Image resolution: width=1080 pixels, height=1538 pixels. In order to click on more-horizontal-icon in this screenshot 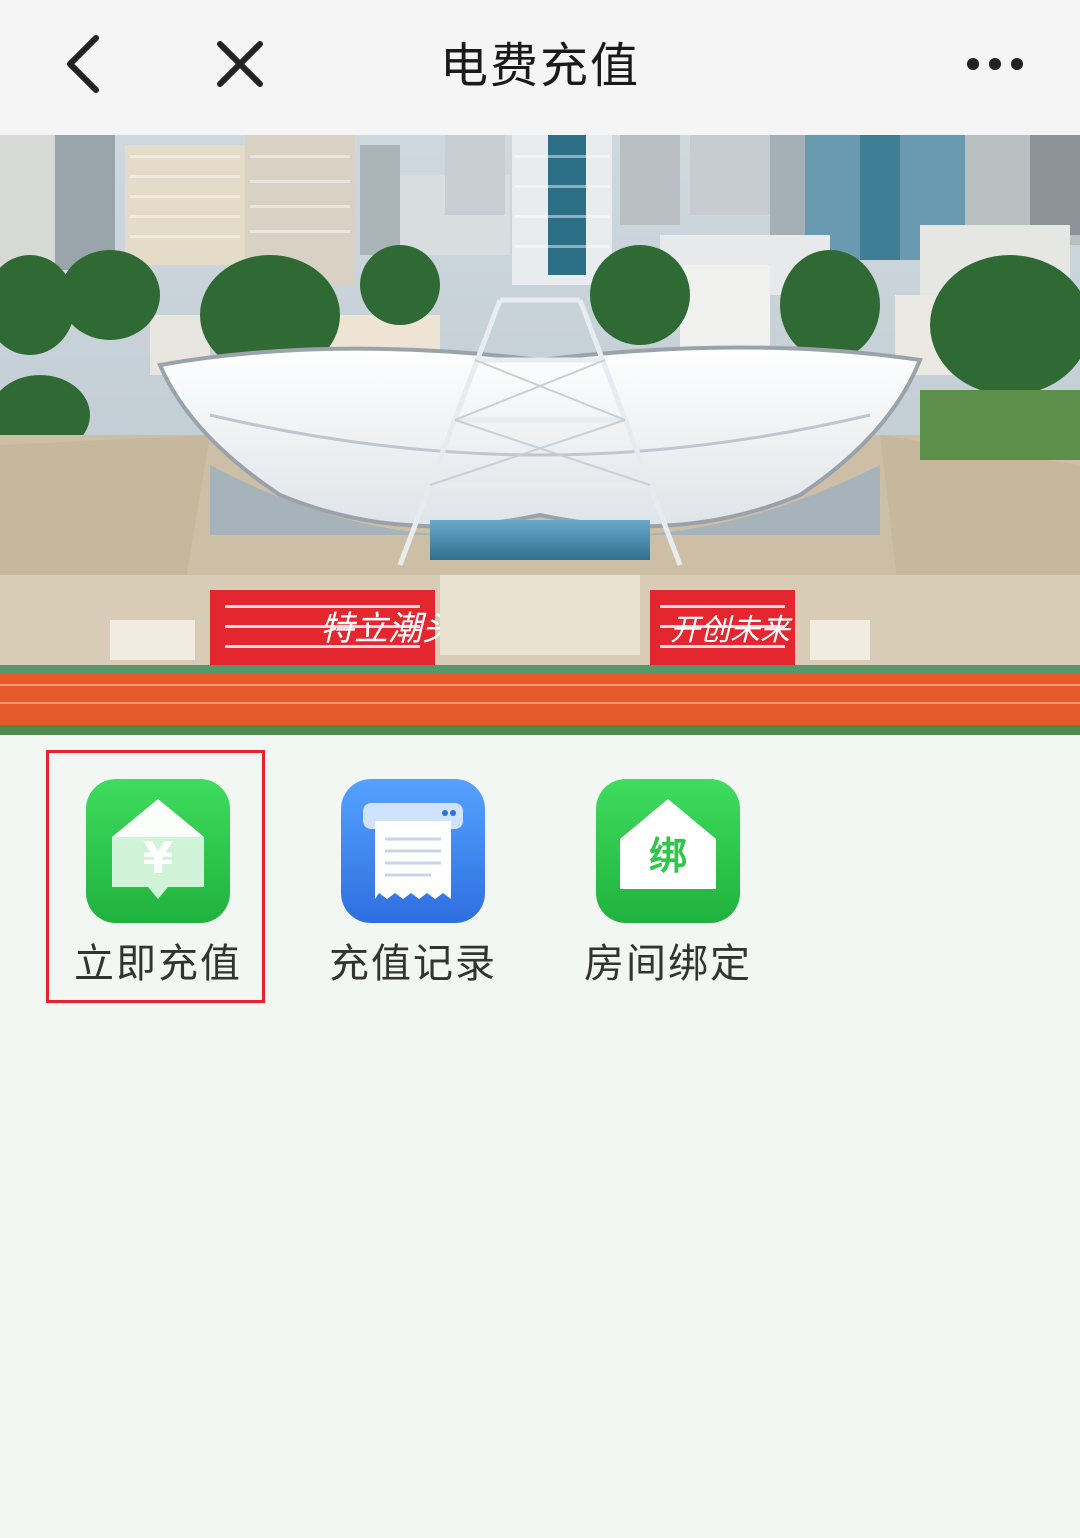, I will do `click(995, 64)`.